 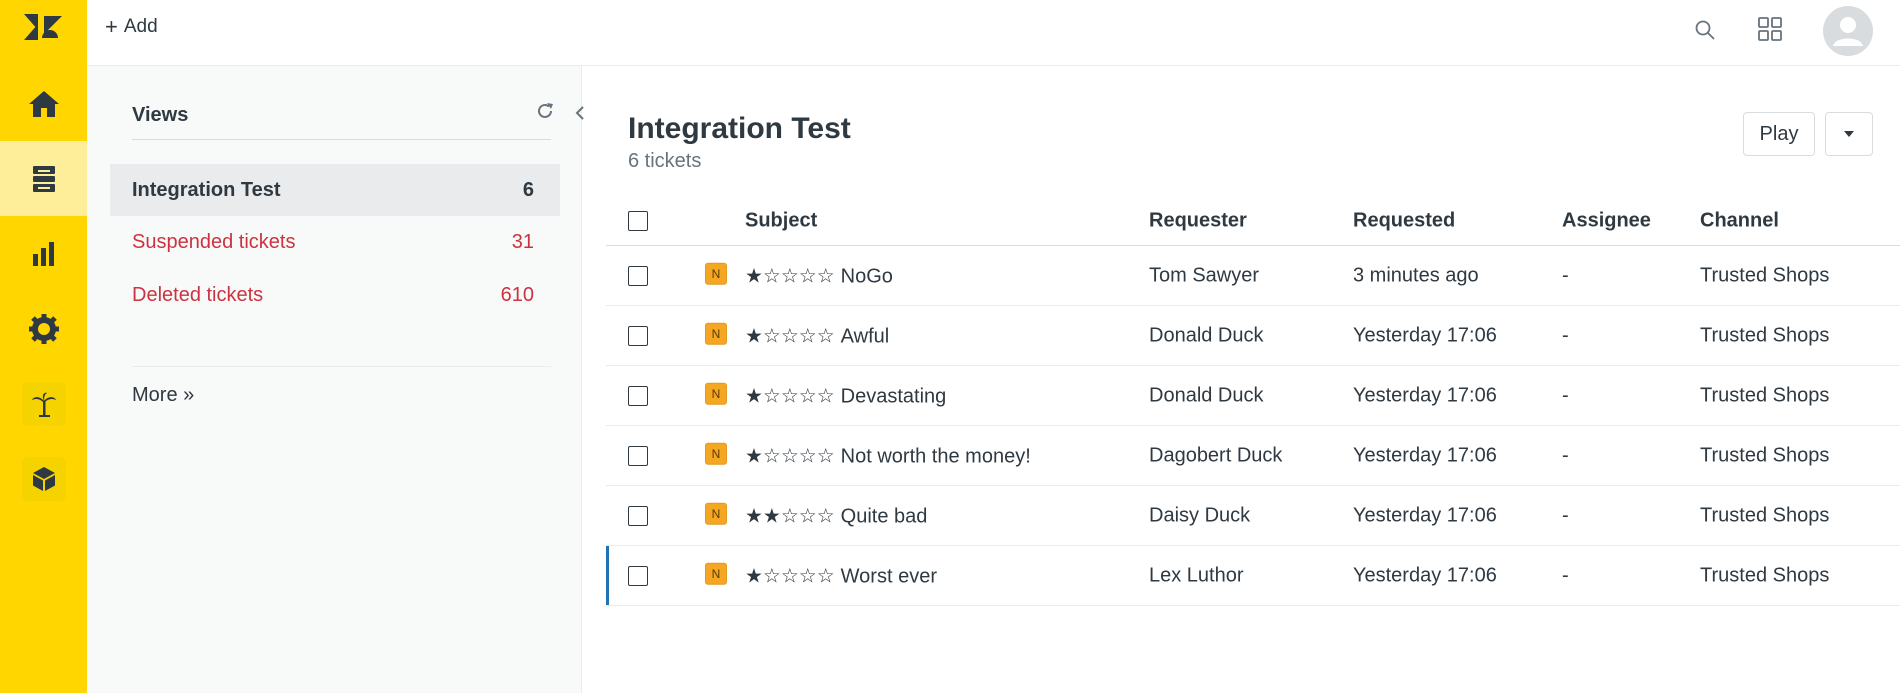 I want to click on user-avatar, so click(x=1848, y=31).